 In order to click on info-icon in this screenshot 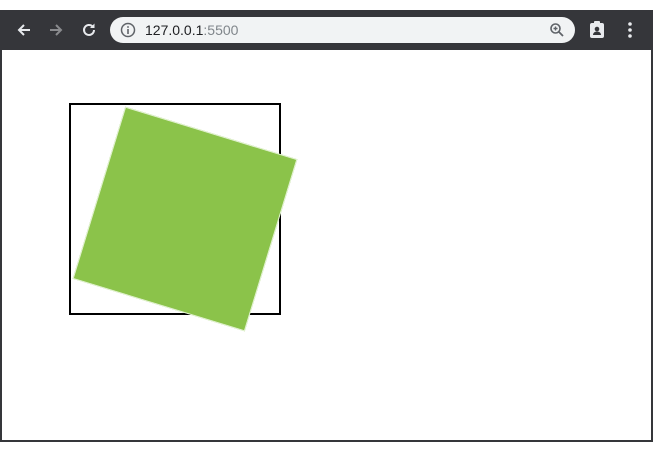, I will do `click(128, 30)`.